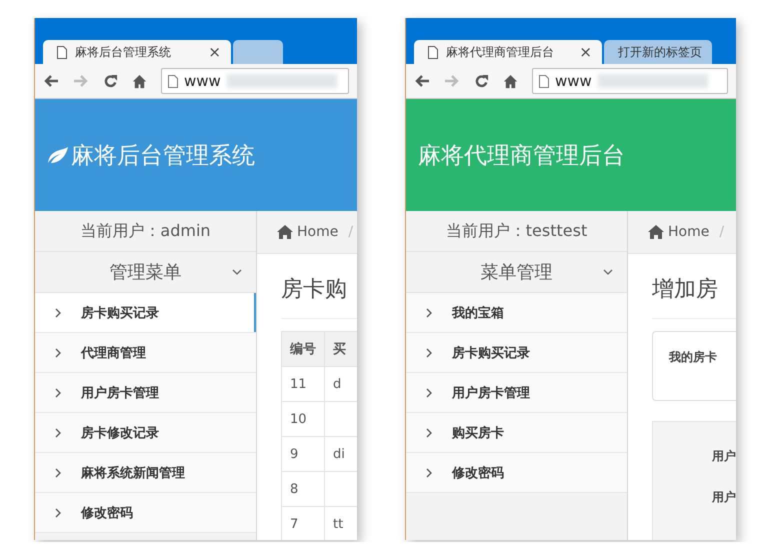 The image size is (760, 560). I want to click on info-label: 我的房卡, so click(693, 357).